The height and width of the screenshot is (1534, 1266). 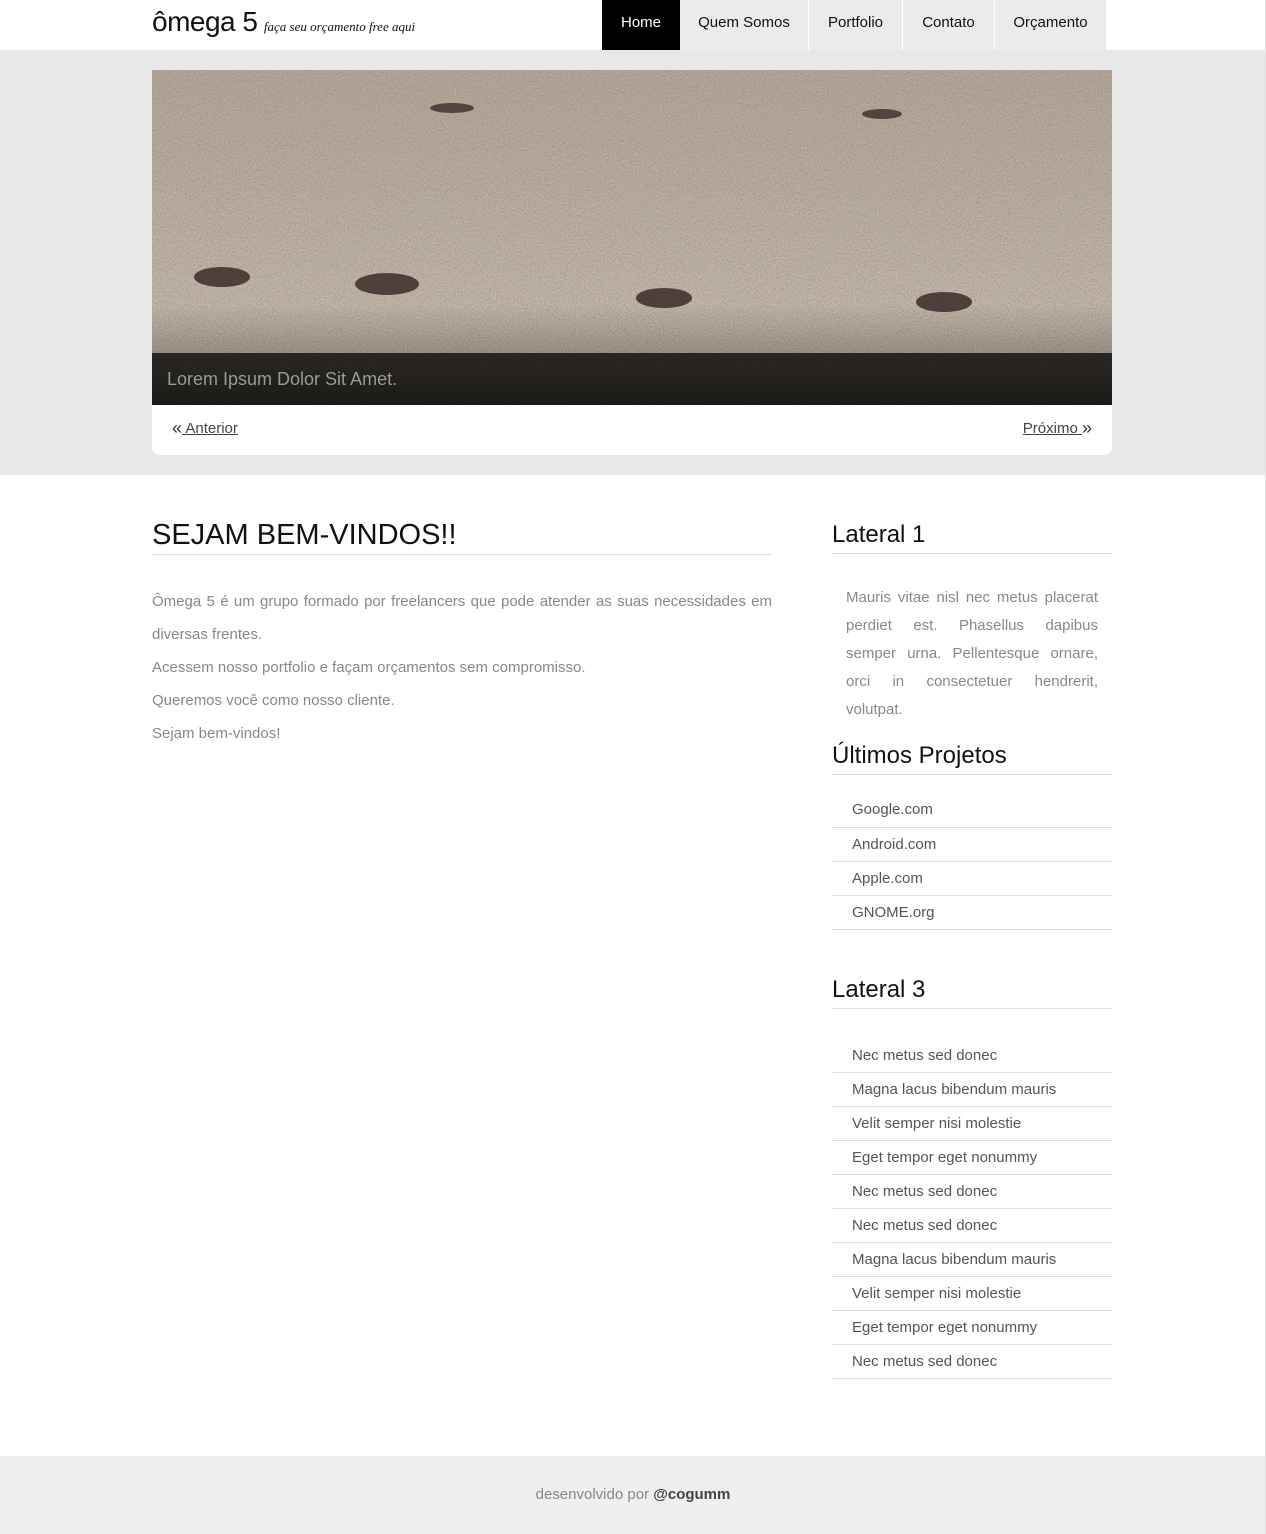 What do you see at coordinates (273, 700) in the screenshot?
I see `paragraph: Queremos você como nosso cliente.` at bounding box center [273, 700].